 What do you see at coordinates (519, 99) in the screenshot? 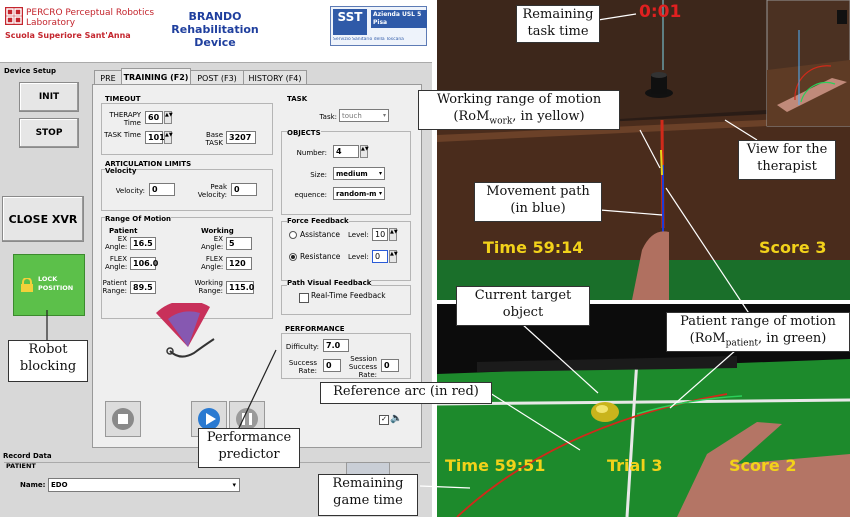
I see `callout-line: Working range of motion` at bounding box center [519, 99].